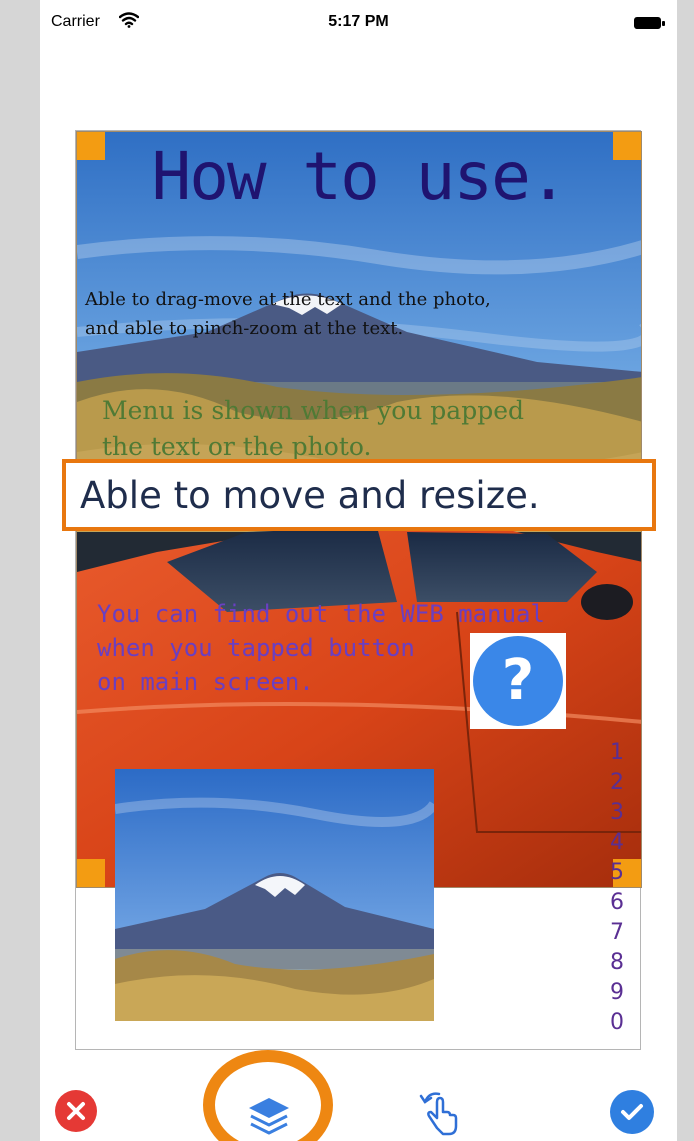 This screenshot has height=1141, width=694. Describe the element at coordinates (358, 1095) in the screenshot. I see `bottom-toolbar` at that location.